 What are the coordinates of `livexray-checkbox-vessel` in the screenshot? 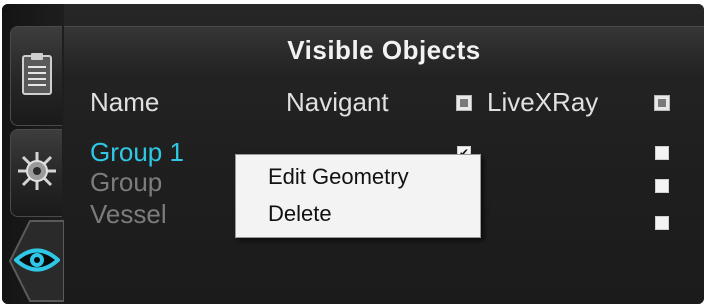 It's located at (662, 223).